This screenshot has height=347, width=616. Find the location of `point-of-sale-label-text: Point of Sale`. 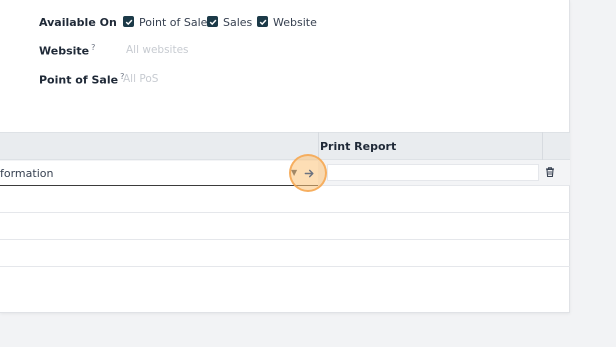

point-of-sale-label-text: Point of Sale is located at coordinates (79, 80).